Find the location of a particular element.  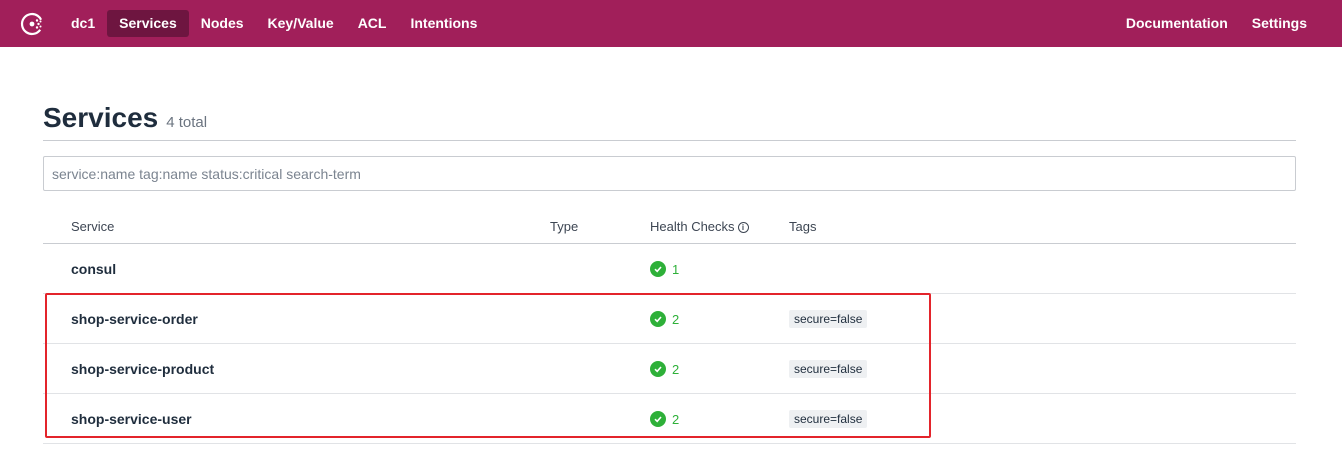

service-name: consul is located at coordinates (93, 269).